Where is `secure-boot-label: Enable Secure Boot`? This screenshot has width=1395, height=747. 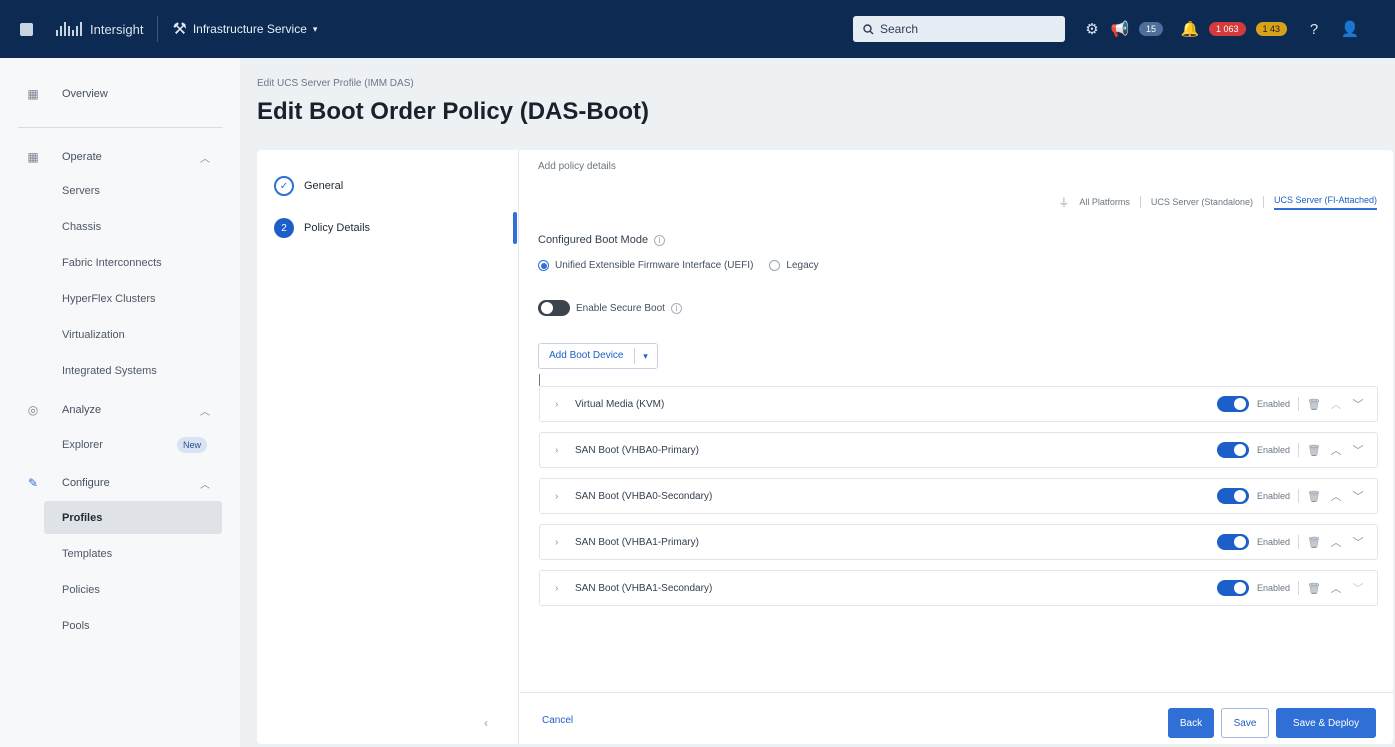
secure-boot-label: Enable Secure Boot is located at coordinates (620, 308).